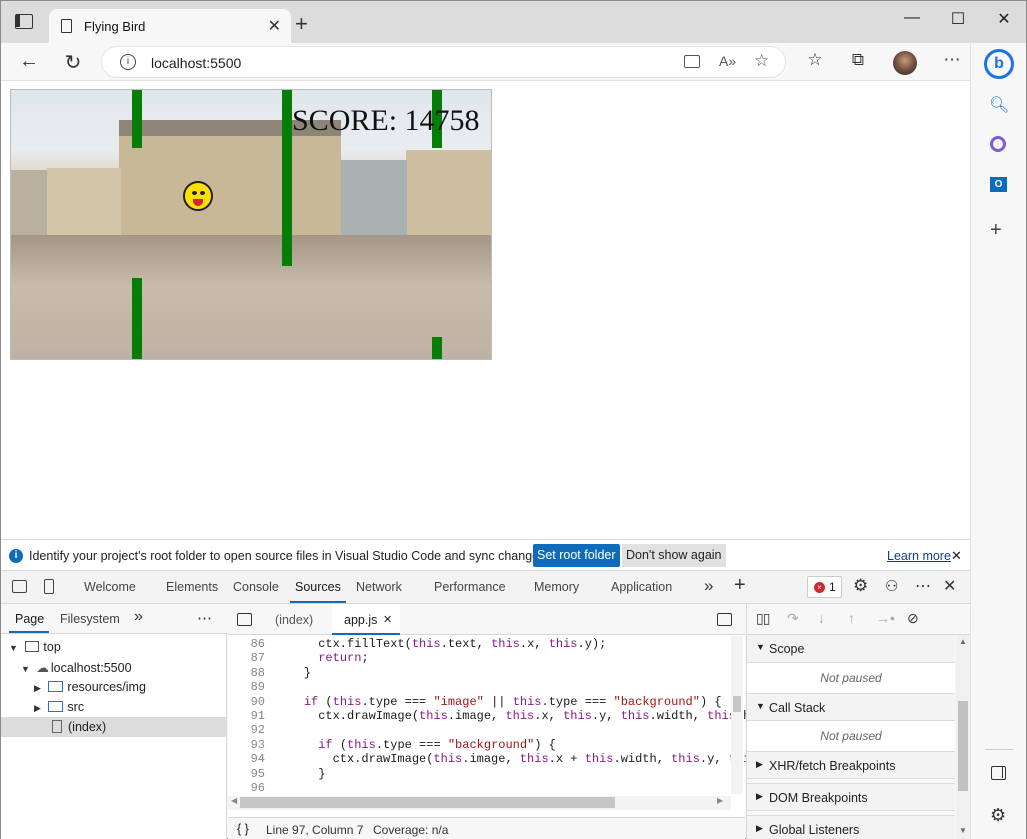 The height and width of the screenshot is (839, 1027). I want to click on new-tab-icon: +, so click(301, 24).